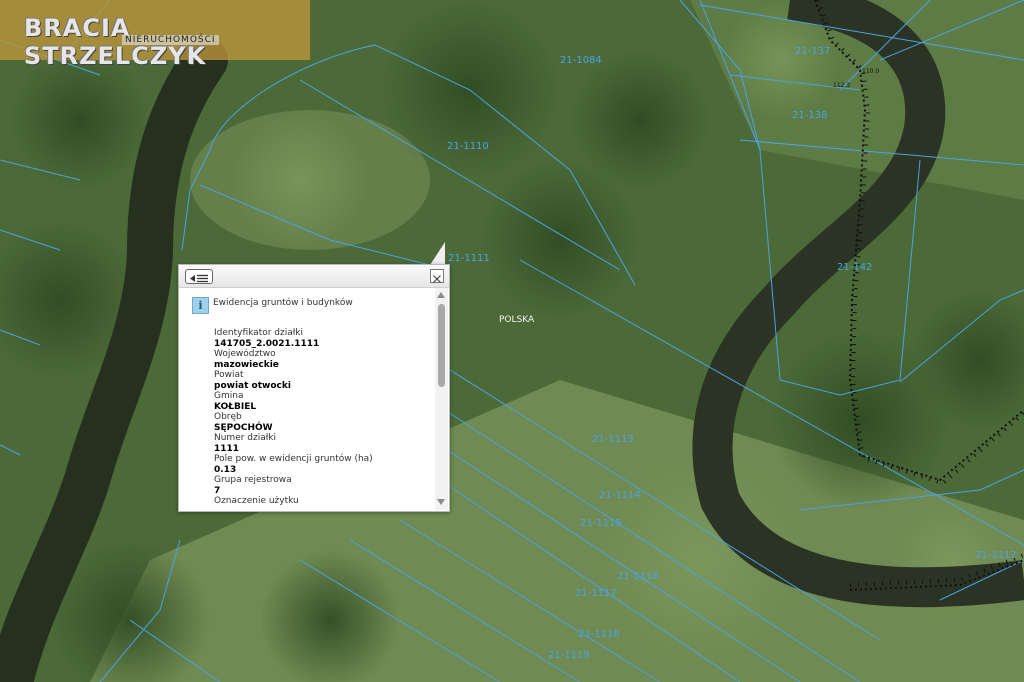  I want to click on scroll-thumb, so click(441, 345).